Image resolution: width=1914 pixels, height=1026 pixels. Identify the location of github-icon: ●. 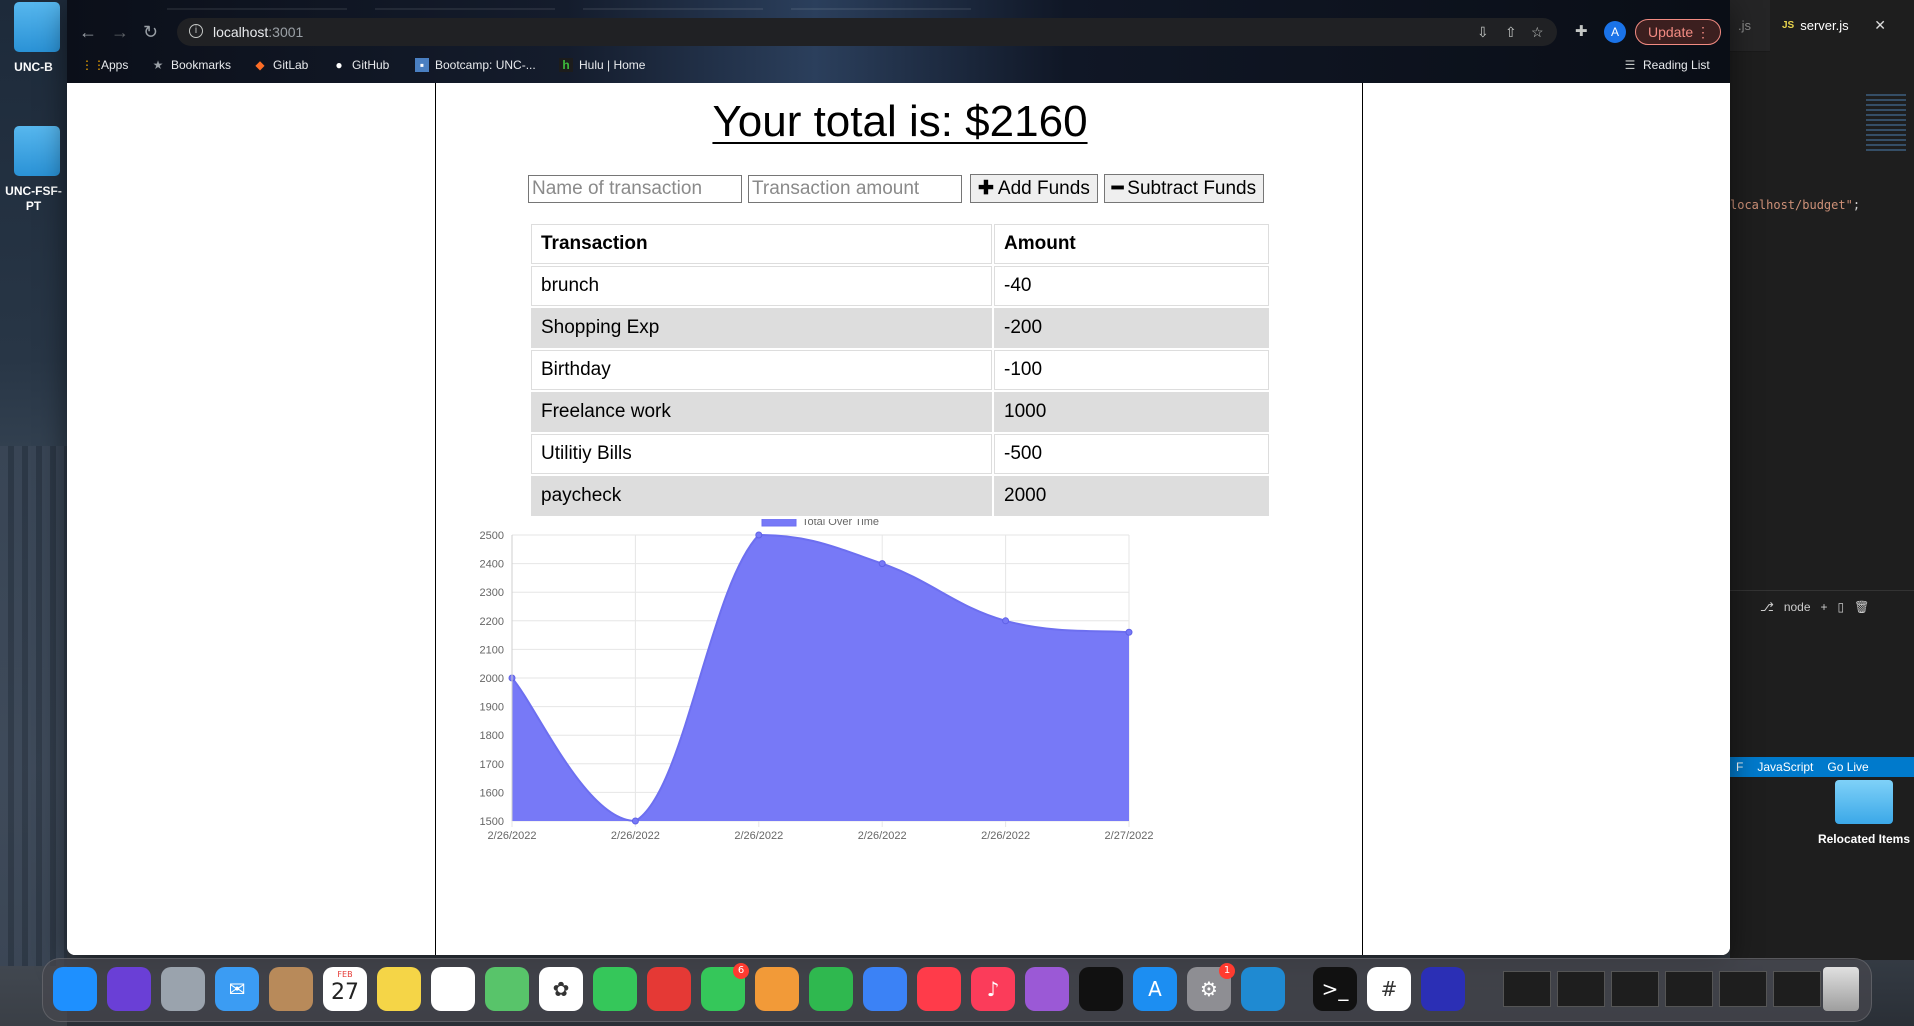
(339, 65).